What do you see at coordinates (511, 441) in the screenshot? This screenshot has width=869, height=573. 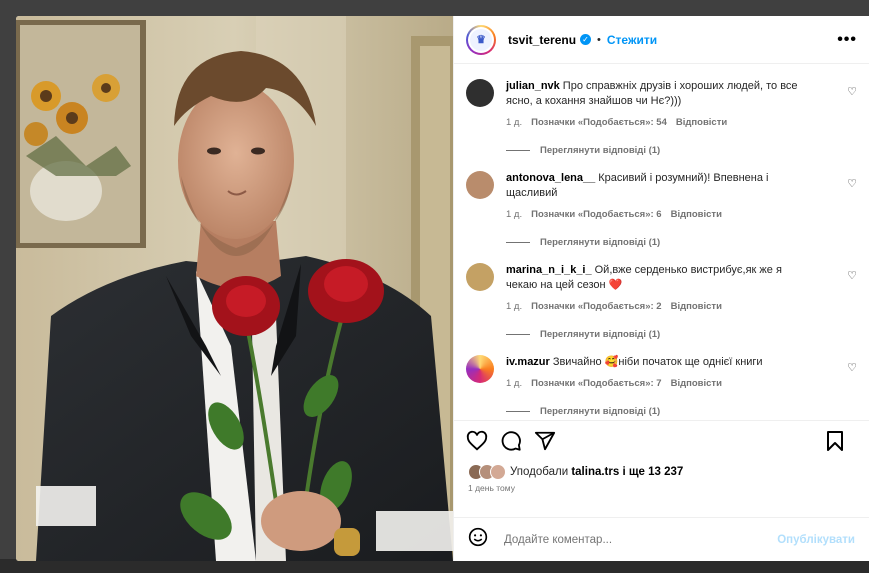 I see `comment-icon` at bounding box center [511, 441].